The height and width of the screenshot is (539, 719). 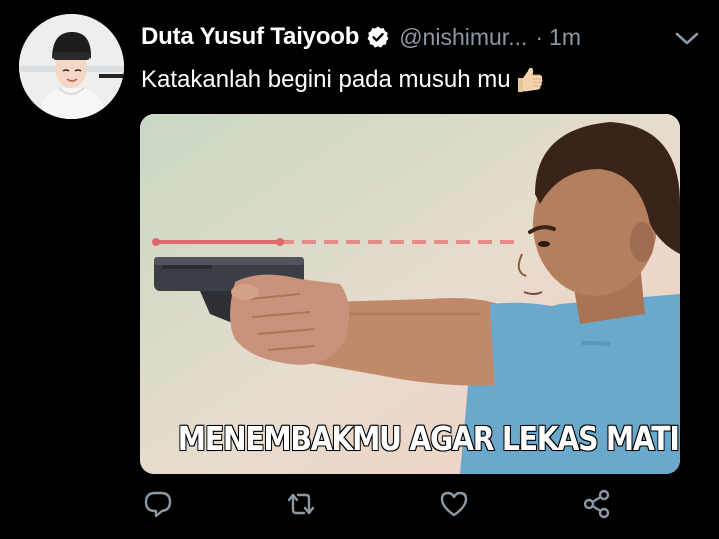 What do you see at coordinates (250, 37) in the screenshot?
I see `display-name: Duta Yusuf Taiyoob` at bounding box center [250, 37].